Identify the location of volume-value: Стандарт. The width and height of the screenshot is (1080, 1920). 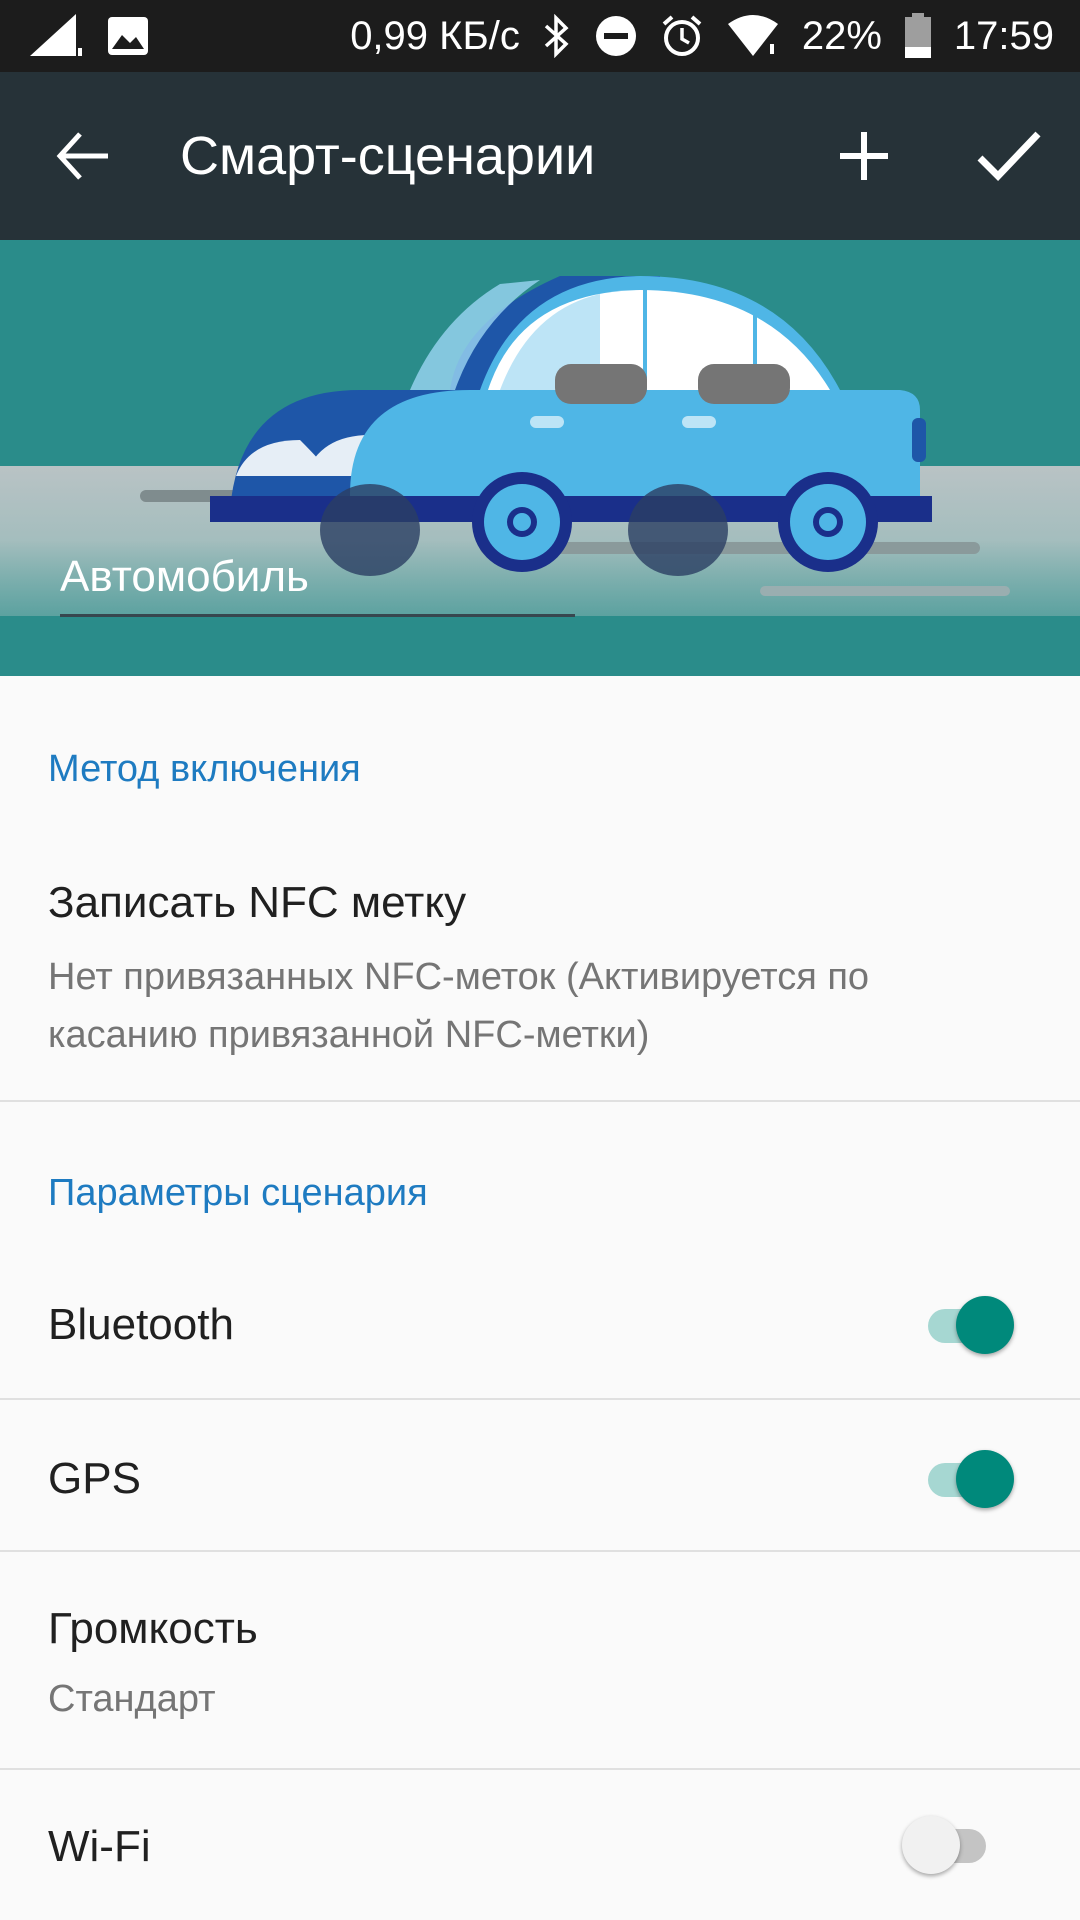
(132, 1699).